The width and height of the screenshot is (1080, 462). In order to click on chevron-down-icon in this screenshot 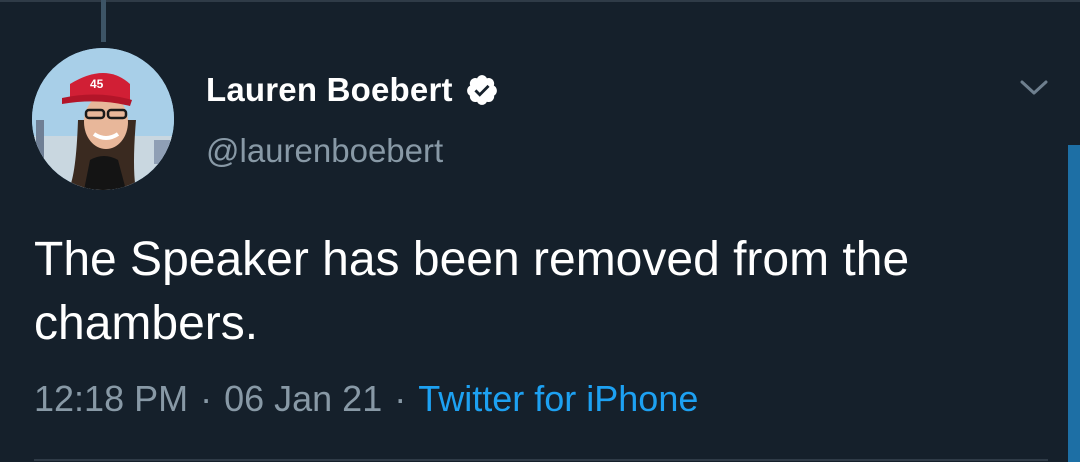, I will do `click(1034, 88)`.